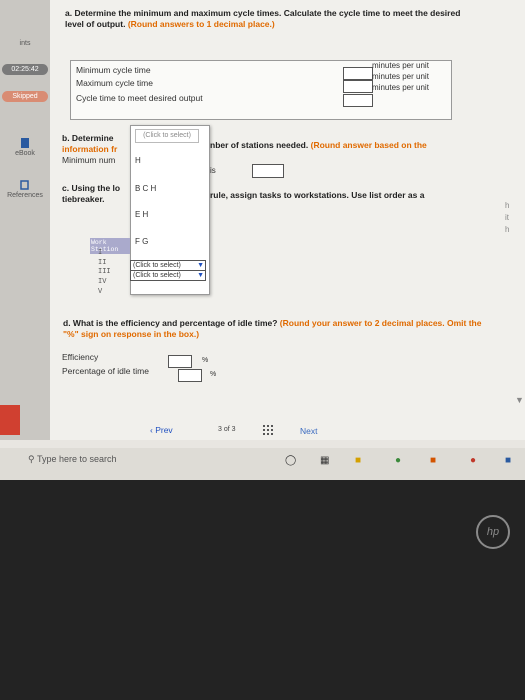 The width and height of the screenshot is (525, 700). What do you see at coordinates (358, 73) in the screenshot?
I see `min-cycle-input` at bounding box center [358, 73].